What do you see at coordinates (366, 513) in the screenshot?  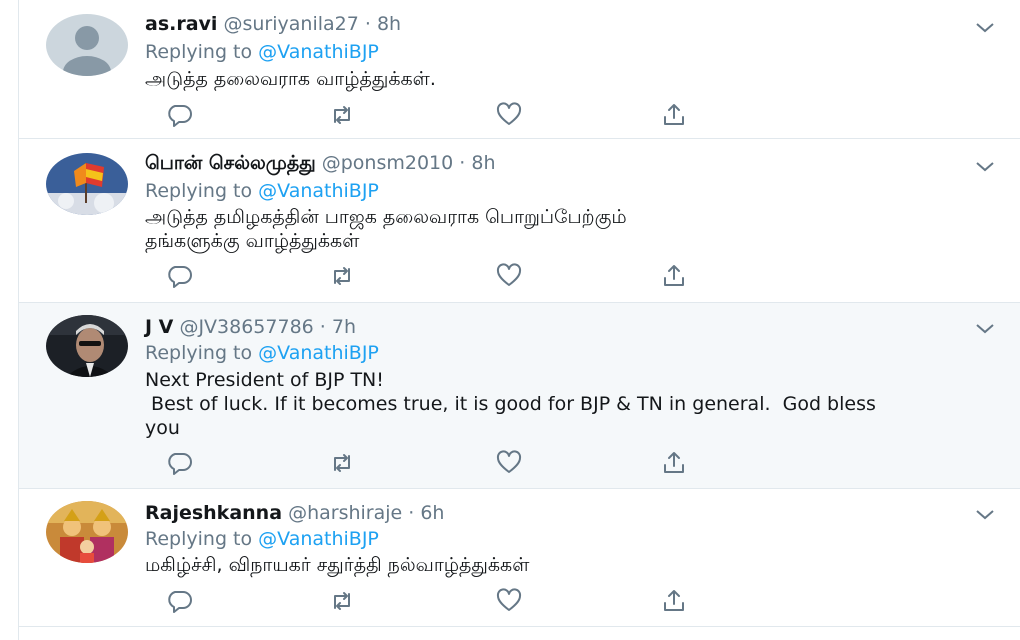 I see `author-handle-time: @harshiraje · 6h` at bounding box center [366, 513].